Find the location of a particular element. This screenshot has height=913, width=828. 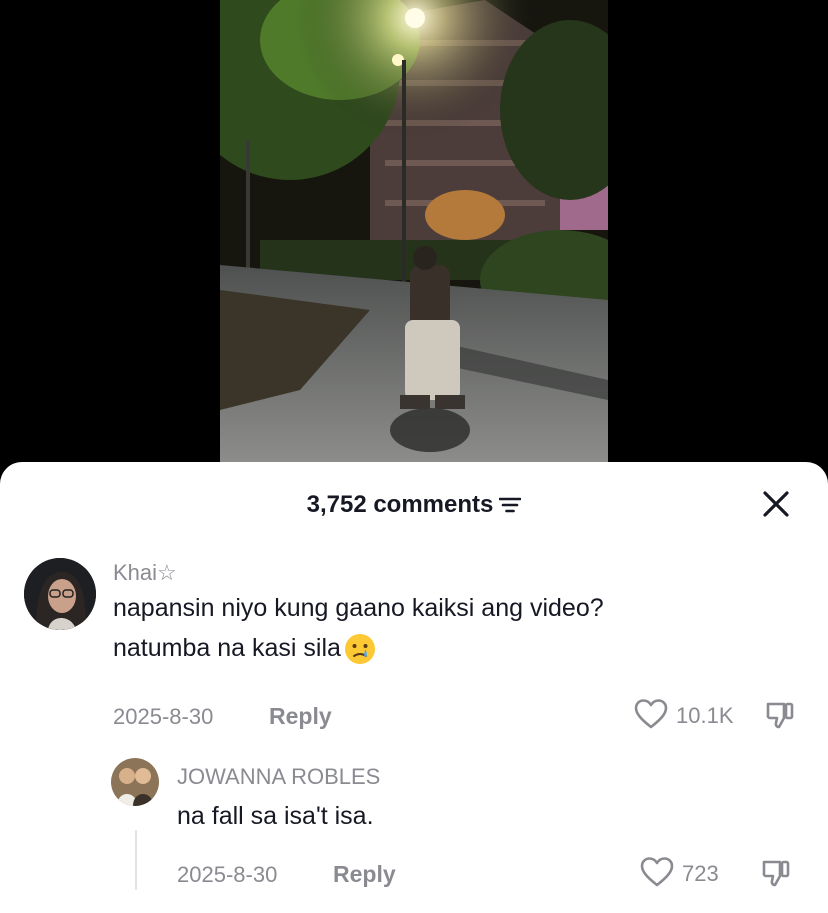

reply-text: na fall sa isa't isa. is located at coordinates (275, 816).